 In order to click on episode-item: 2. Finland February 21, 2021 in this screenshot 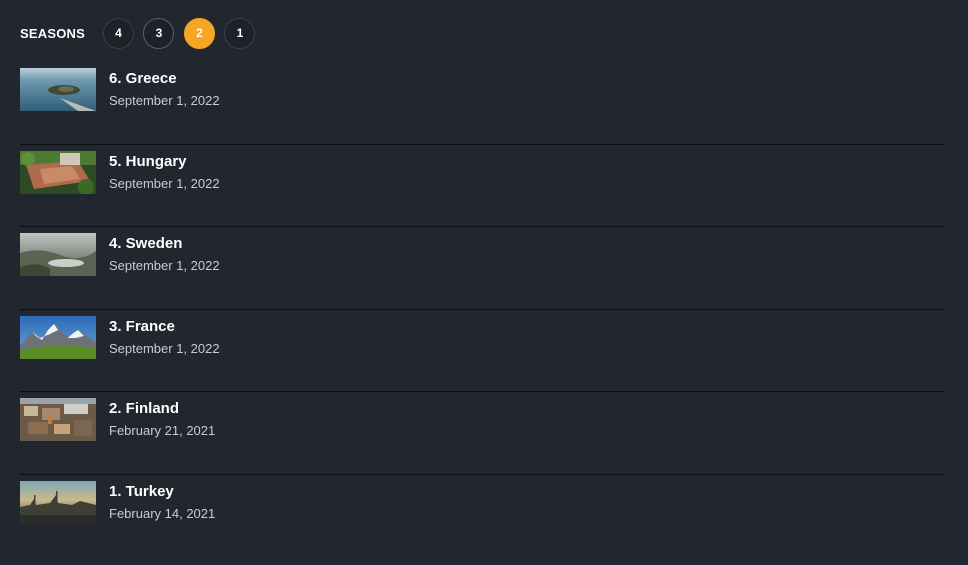, I will do `click(482, 433)`.